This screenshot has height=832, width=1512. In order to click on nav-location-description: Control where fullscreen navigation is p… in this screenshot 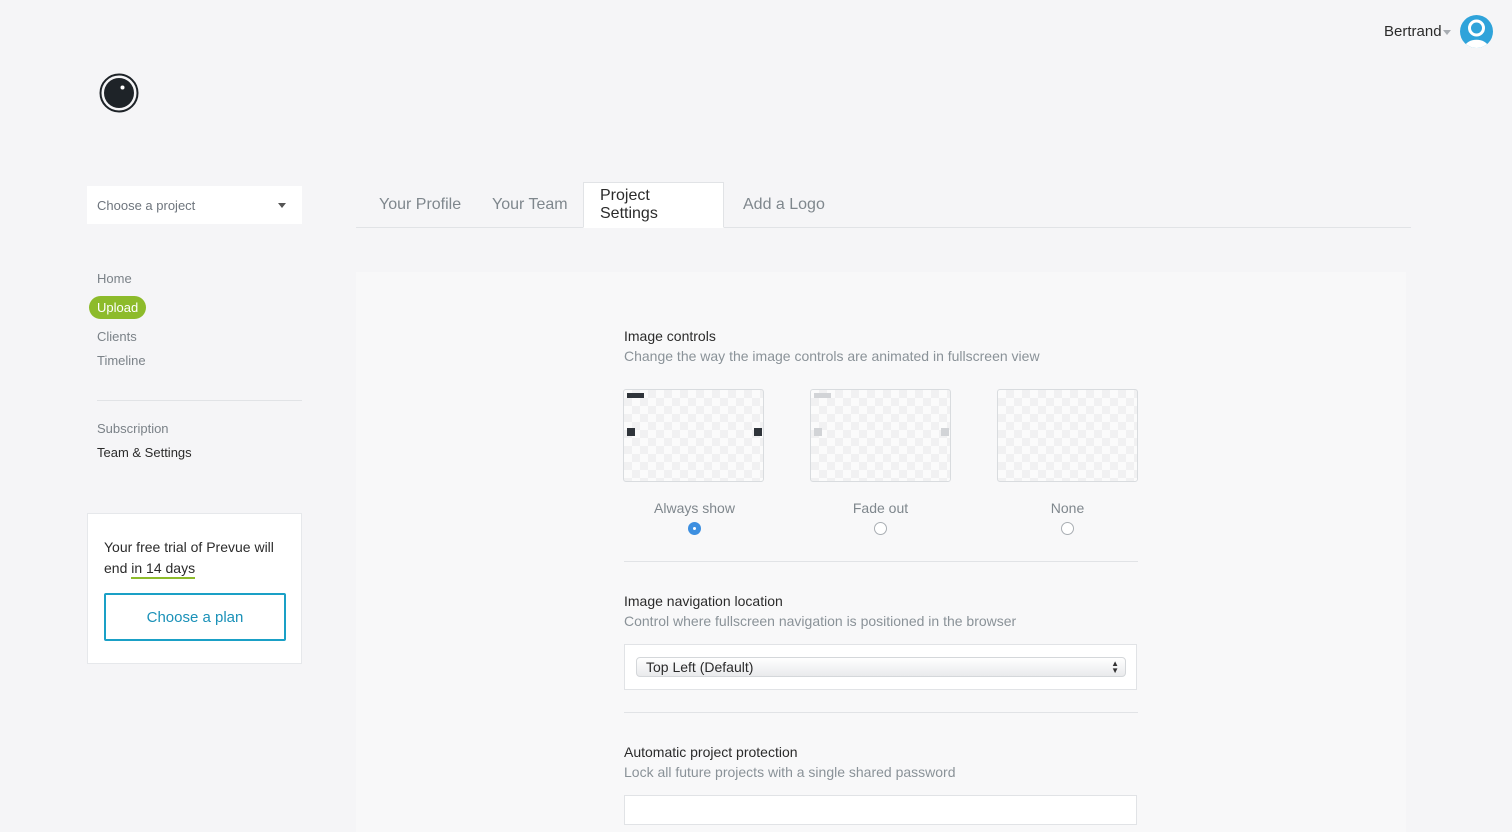, I will do `click(820, 621)`.